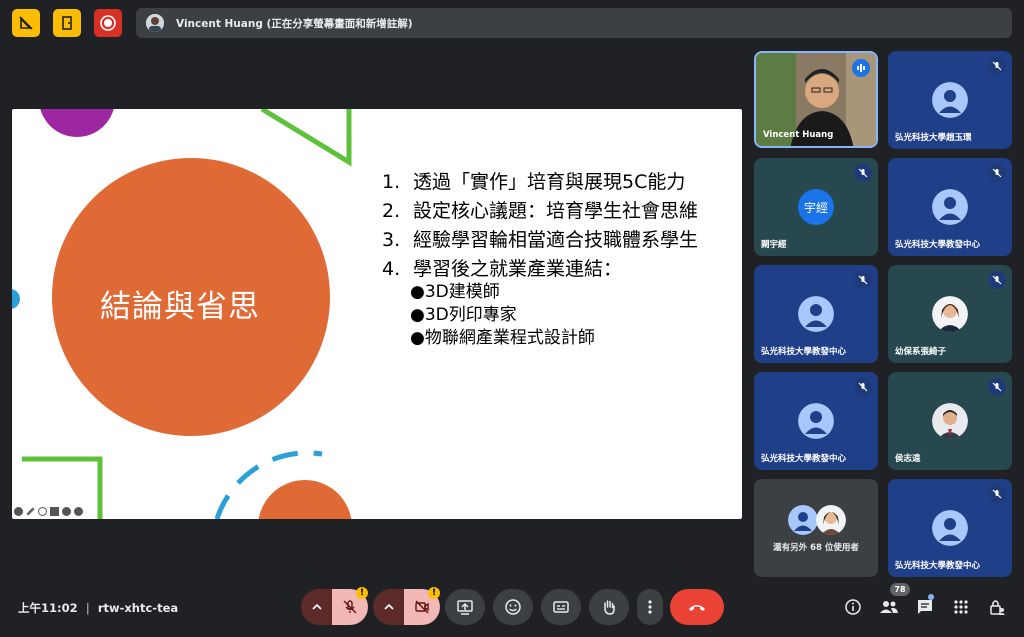 The image size is (1024, 637). What do you see at coordinates (534, 182) in the screenshot?
I see `slide-item-1: 1. 透過「實作」培育與展現5C能力` at bounding box center [534, 182].